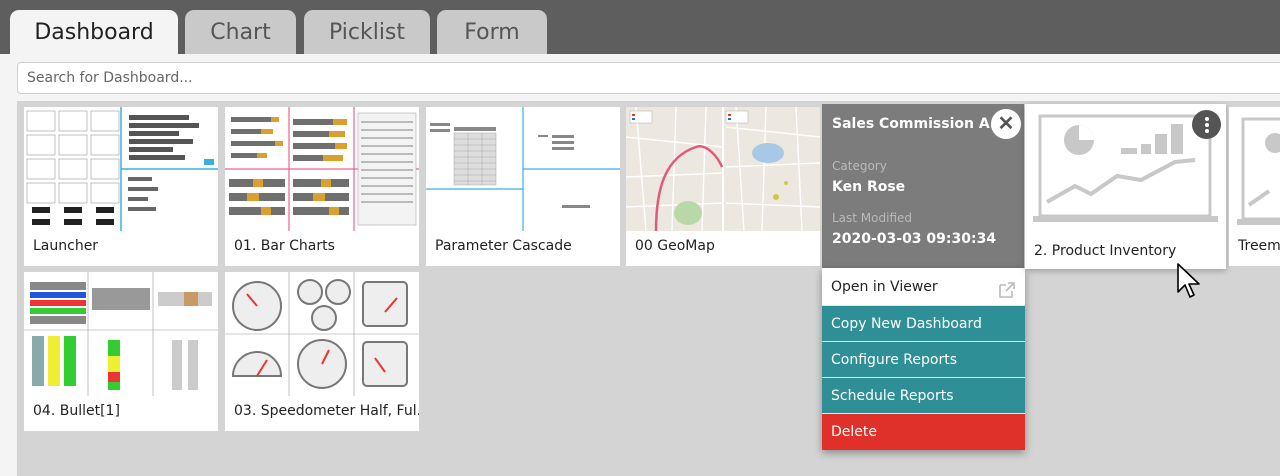 This screenshot has width=1280, height=476. I want to click on dashboard-card-geomap: 00 GeoMap, so click(723, 186).